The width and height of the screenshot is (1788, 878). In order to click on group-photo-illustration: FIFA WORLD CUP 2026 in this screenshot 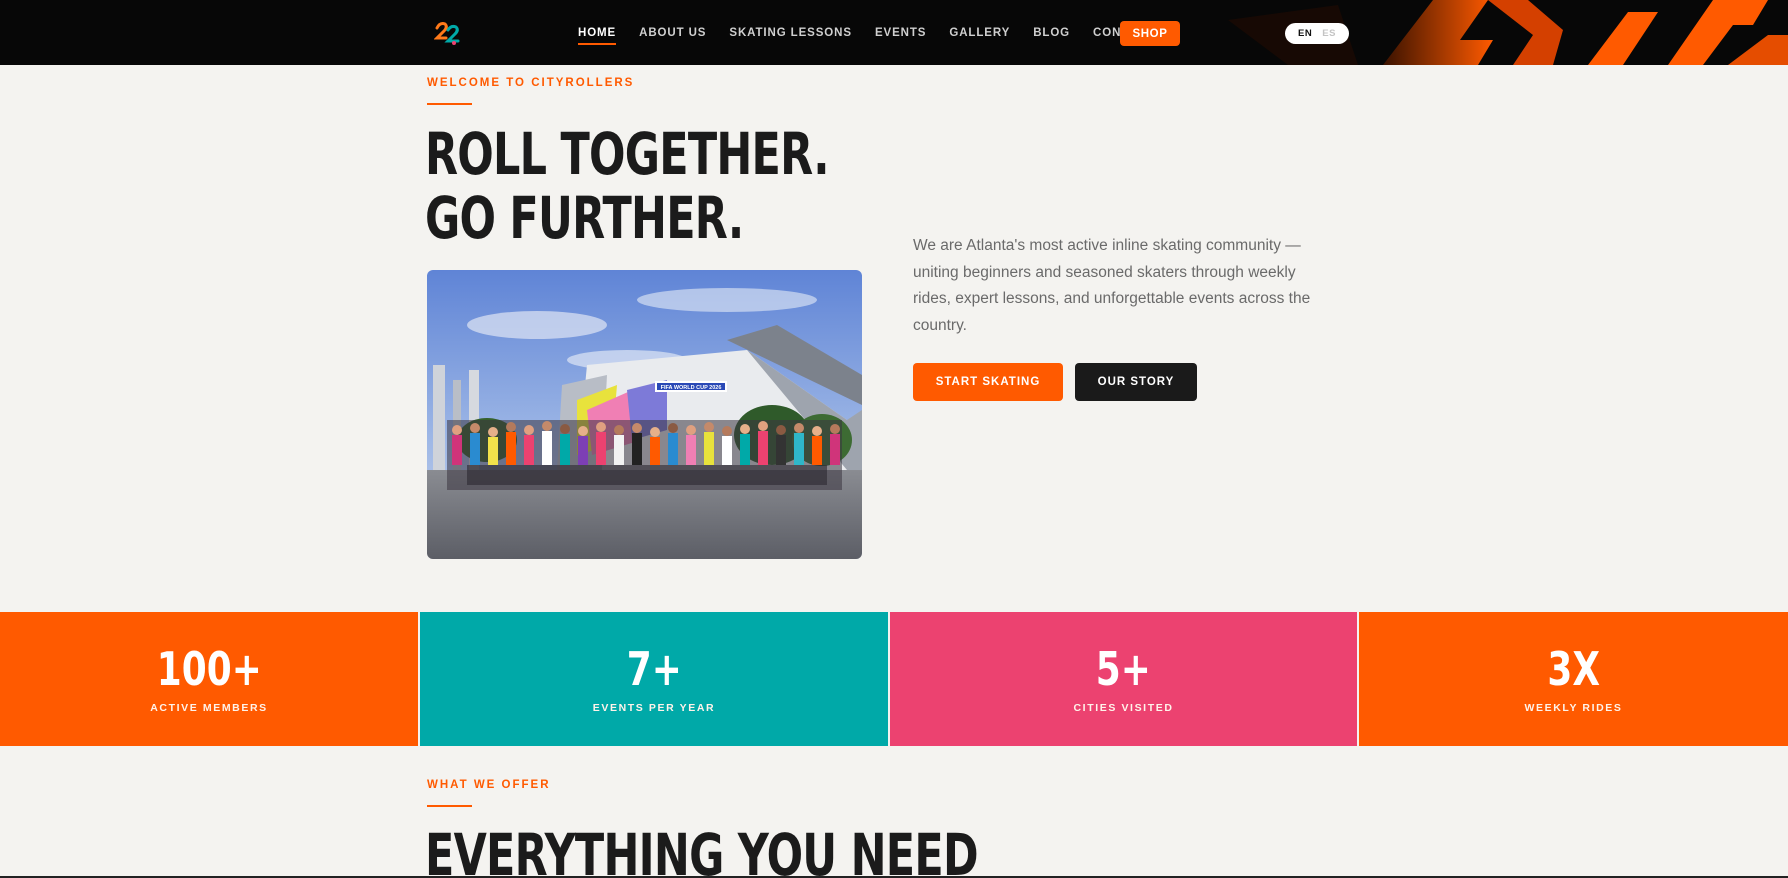, I will do `click(644, 414)`.